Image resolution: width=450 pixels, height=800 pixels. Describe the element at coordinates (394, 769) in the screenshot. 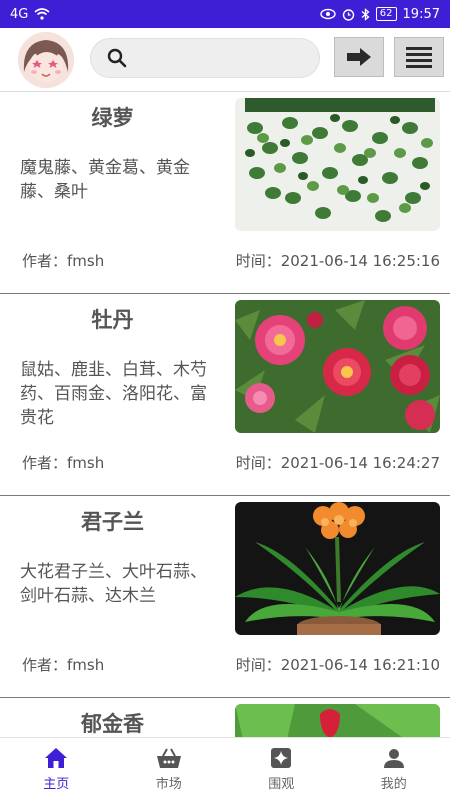

I see `nav-profile: 我的` at that location.